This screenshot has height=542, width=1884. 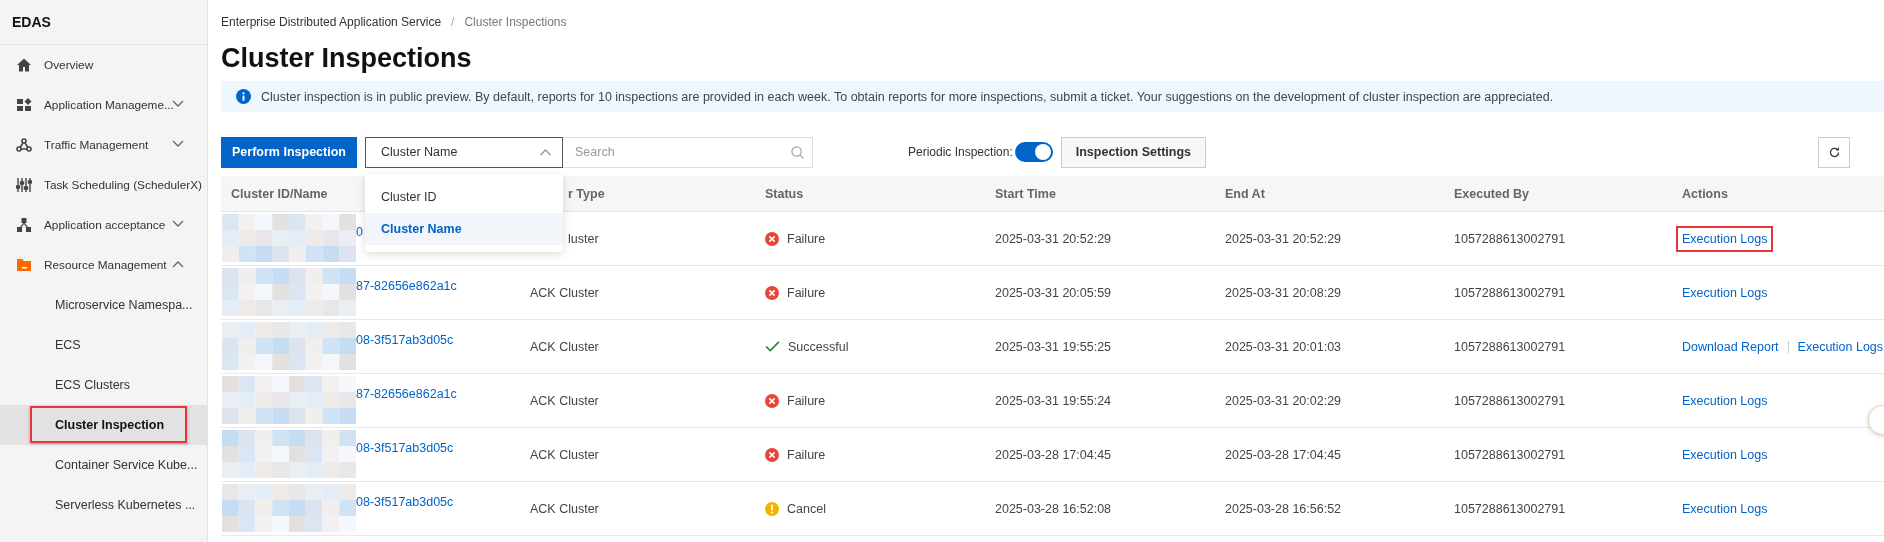 What do you see at coordinates (1283, 508) in the screenshot?
I see `end-time: 2025-03-28 16:56:52` at bounding box center [1283, 508].